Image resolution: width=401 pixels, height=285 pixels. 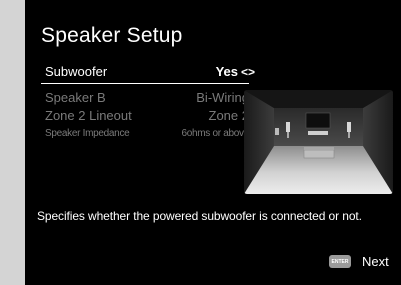 I want to click on subwoofer-icon, so click(x=277, y=131).